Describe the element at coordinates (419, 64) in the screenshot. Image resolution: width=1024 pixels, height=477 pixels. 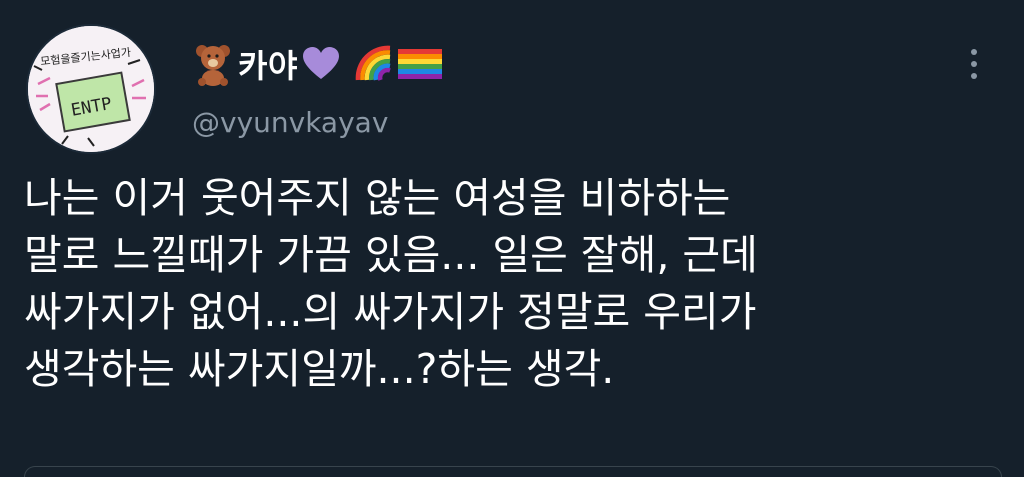
I see `pride-flag-icon` at that location.